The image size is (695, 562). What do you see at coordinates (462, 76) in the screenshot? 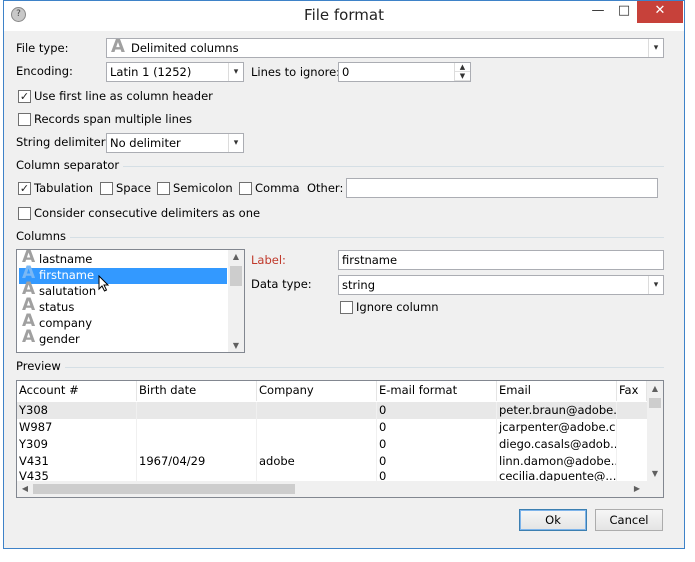
I see `spin-down-icon: ▼` at bounding box center [462, 76].